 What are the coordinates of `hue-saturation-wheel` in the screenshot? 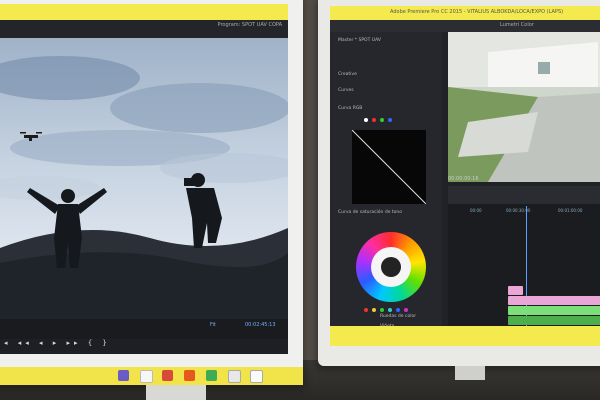 It's located at (391, 267).